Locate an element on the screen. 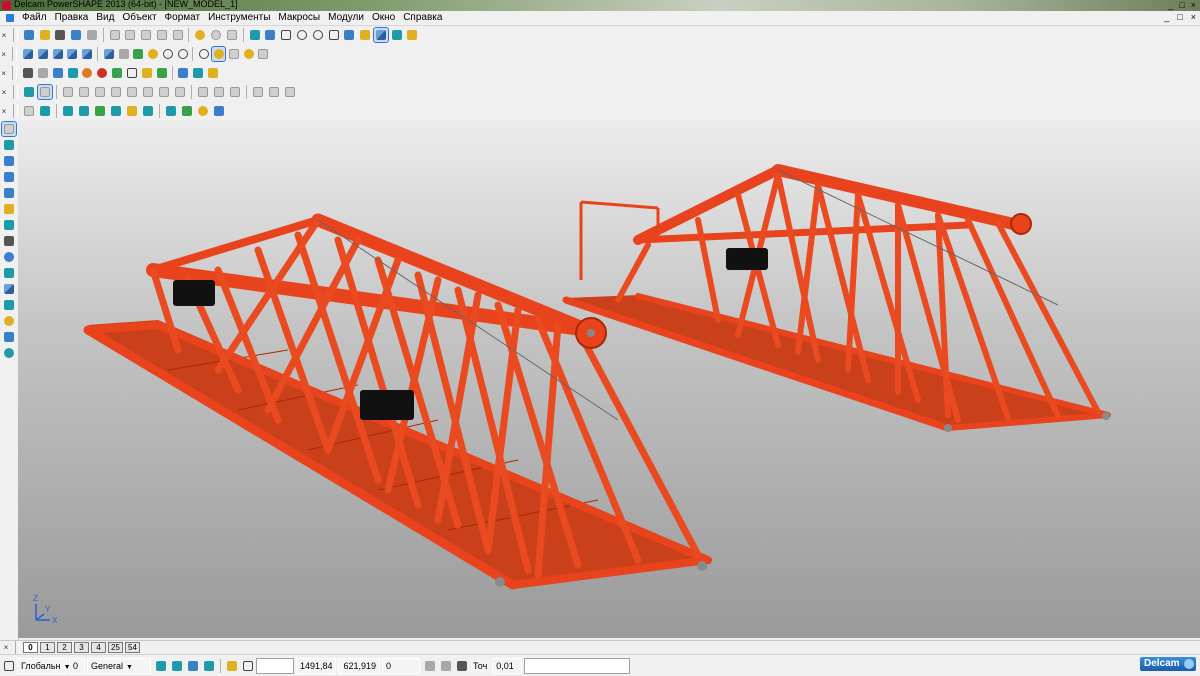  solid-4-button is located at coordinates (116, 92).